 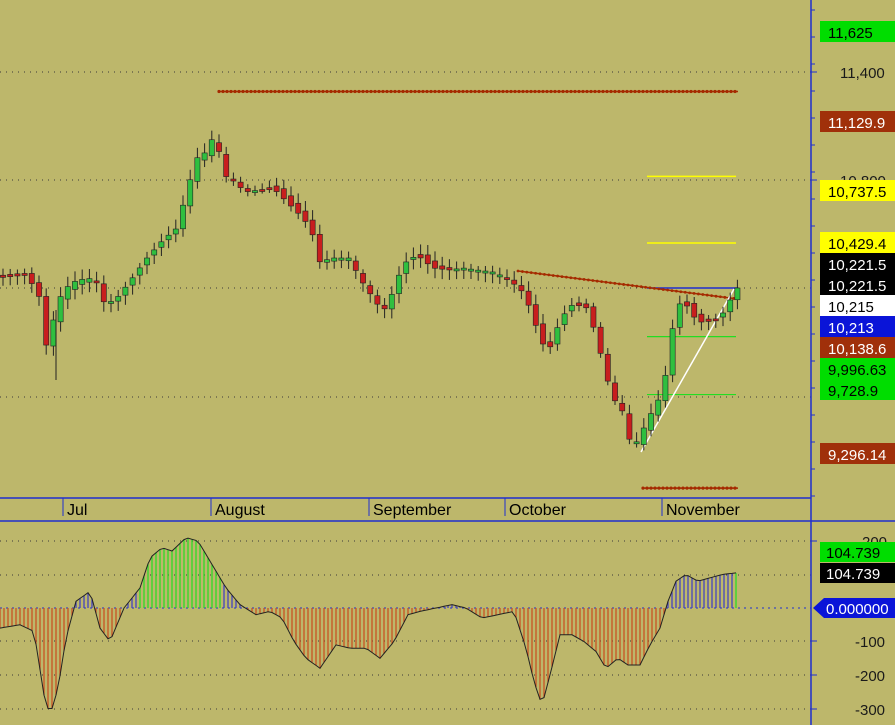 What do you see at coordinates (870, 676) in the screenshot?
I see `indicator-axis-label: -200` at bounding box center [870, 676].